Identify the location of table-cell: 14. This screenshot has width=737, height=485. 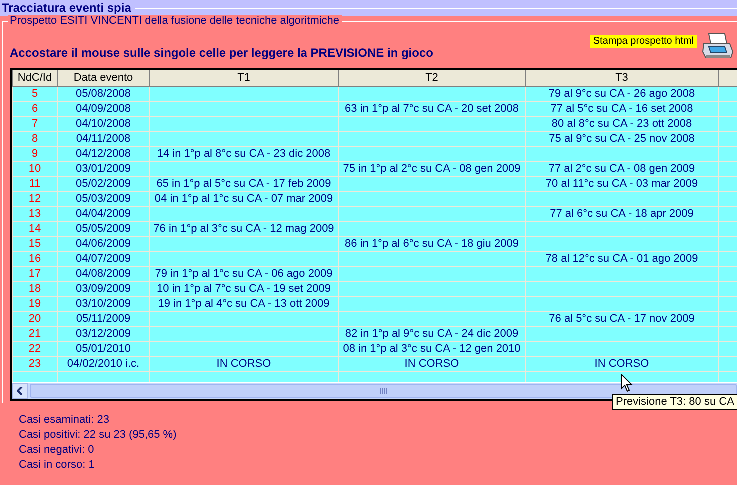
(35, 229).